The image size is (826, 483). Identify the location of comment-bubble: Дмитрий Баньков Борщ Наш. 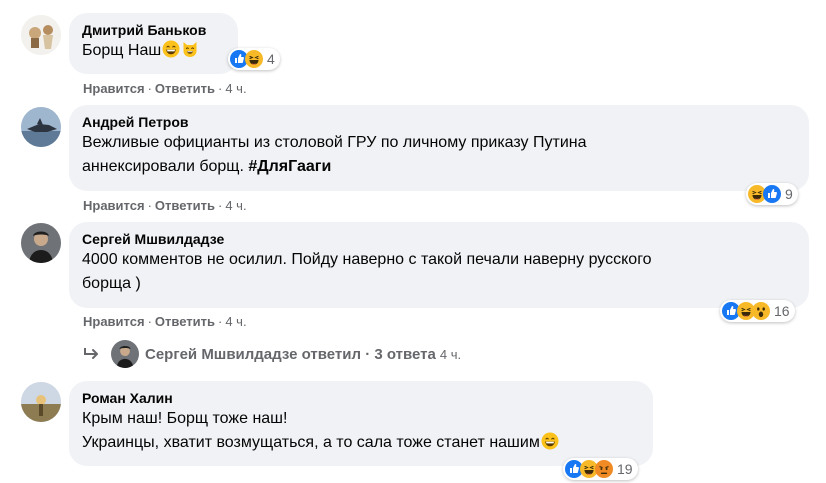
(153, 43).